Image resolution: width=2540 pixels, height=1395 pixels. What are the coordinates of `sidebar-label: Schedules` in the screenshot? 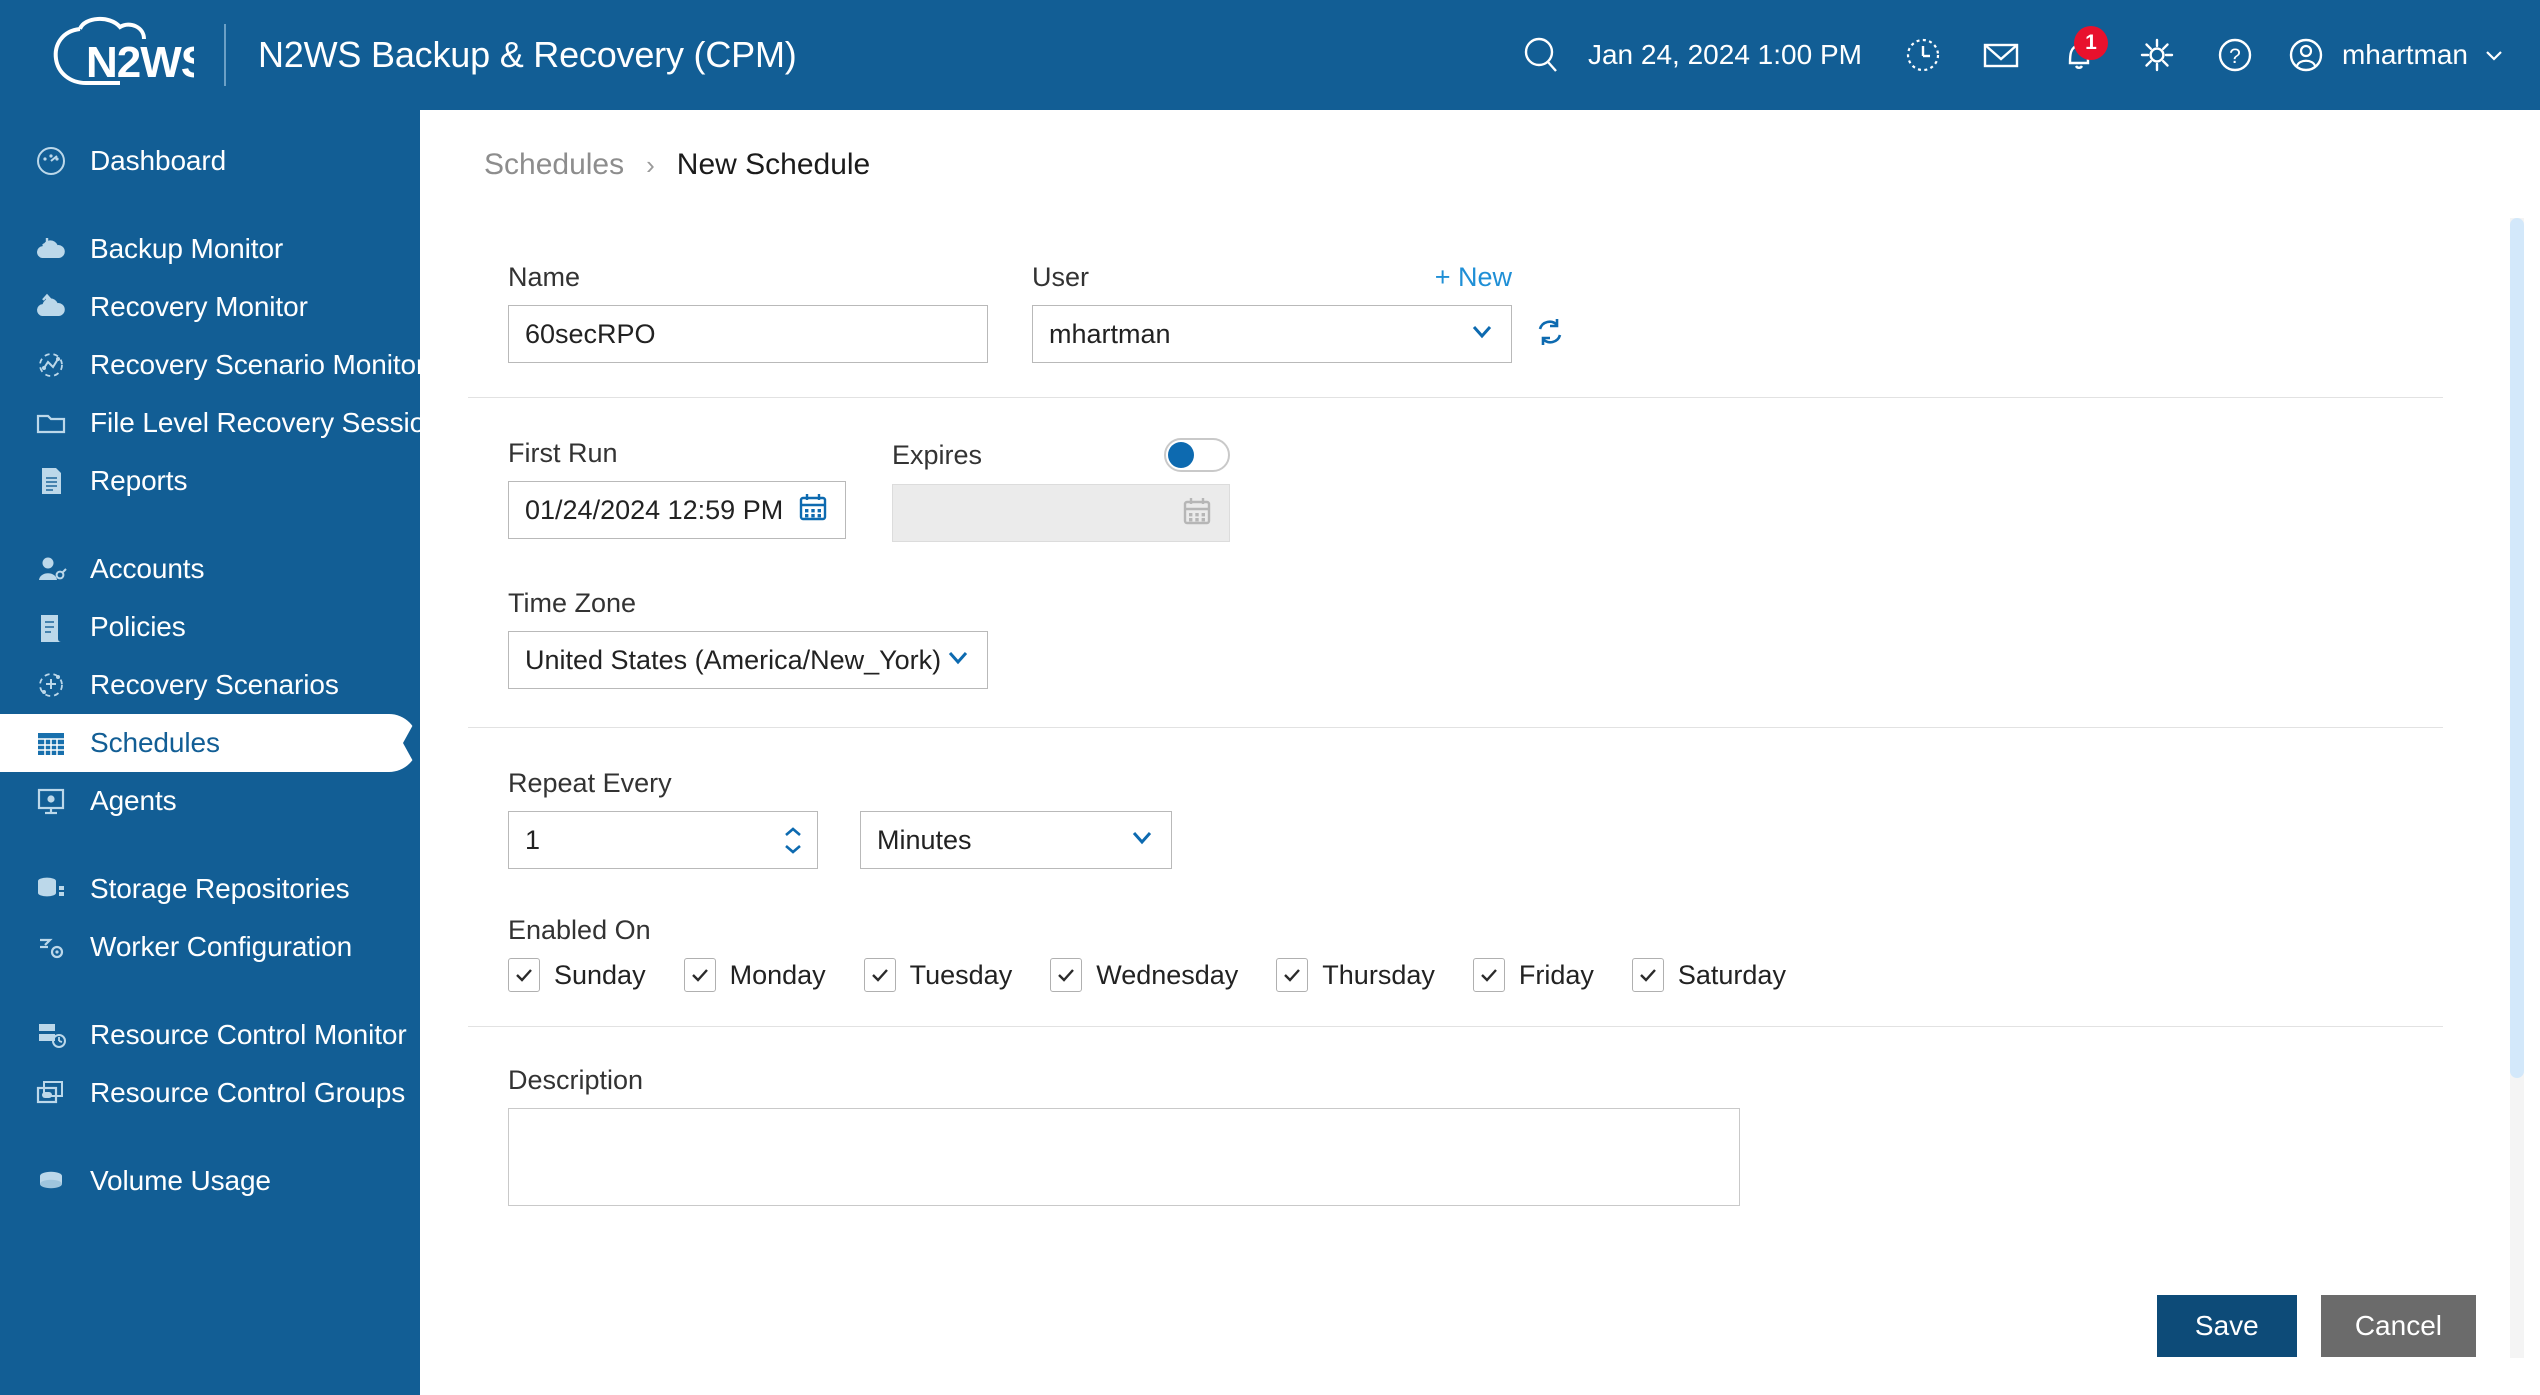 It's located at (155, 742).